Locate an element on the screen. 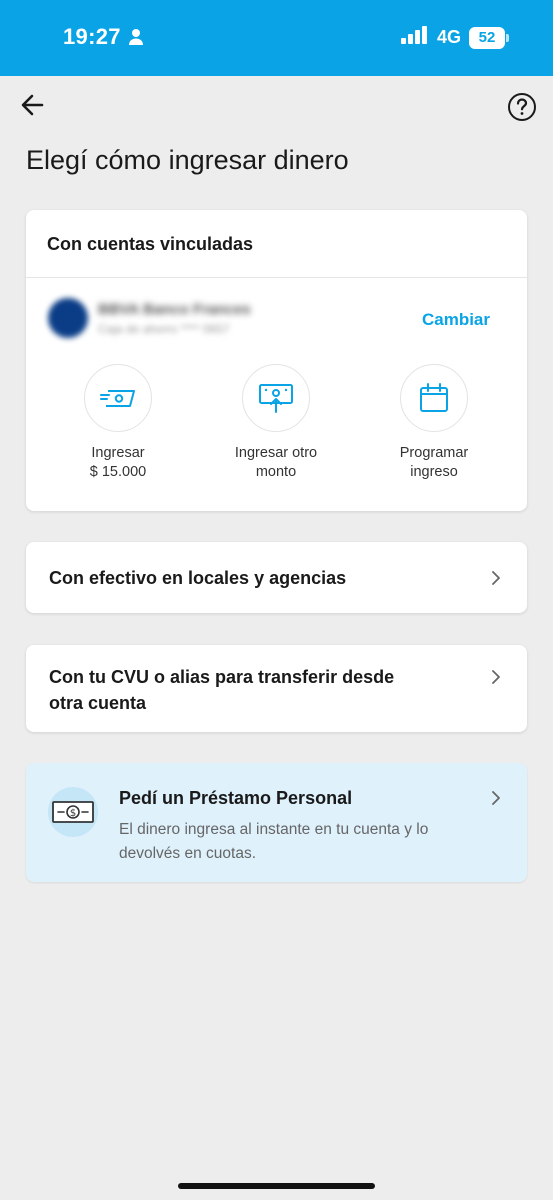 The height and width of the screenshot is (1200, 553). question-circle-icon is located at coordinates (522, 107).